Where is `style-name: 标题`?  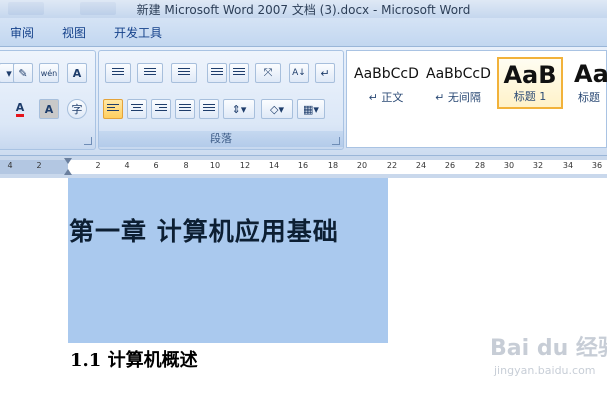 style-name: 标题 is located at coordinates (589, 97).